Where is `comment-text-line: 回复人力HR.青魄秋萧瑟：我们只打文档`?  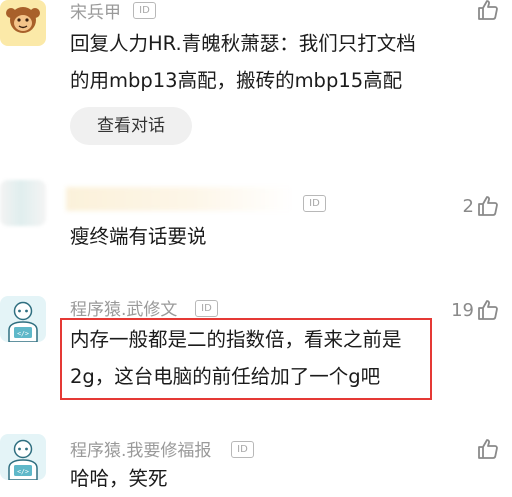
comment-text-line: 回复人力HR.青魄秋萧瑟：我们只打文档 is located at coordinates (243, 43).